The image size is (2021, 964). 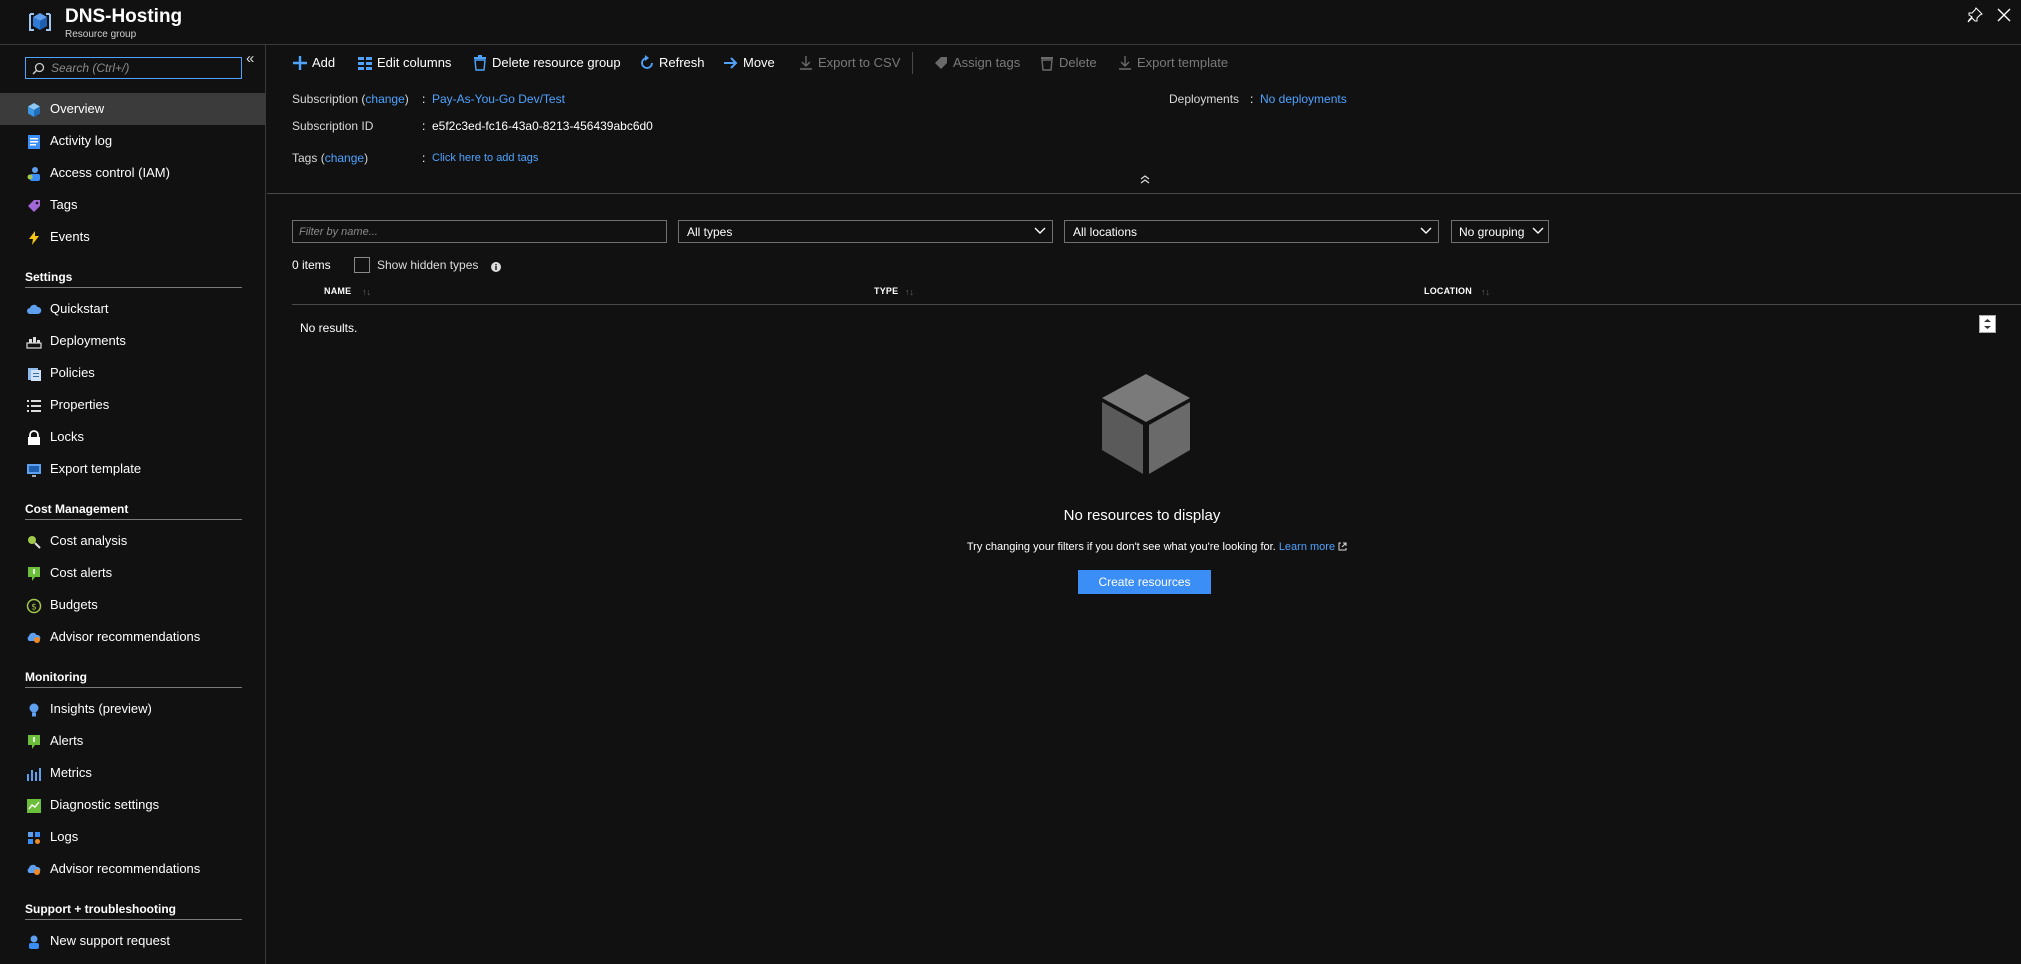 What do you see at coordinates (428, 265) in the screenshot?
I see `show-hidden-types-label: Show hidden types` at bounding box center [428, 265].